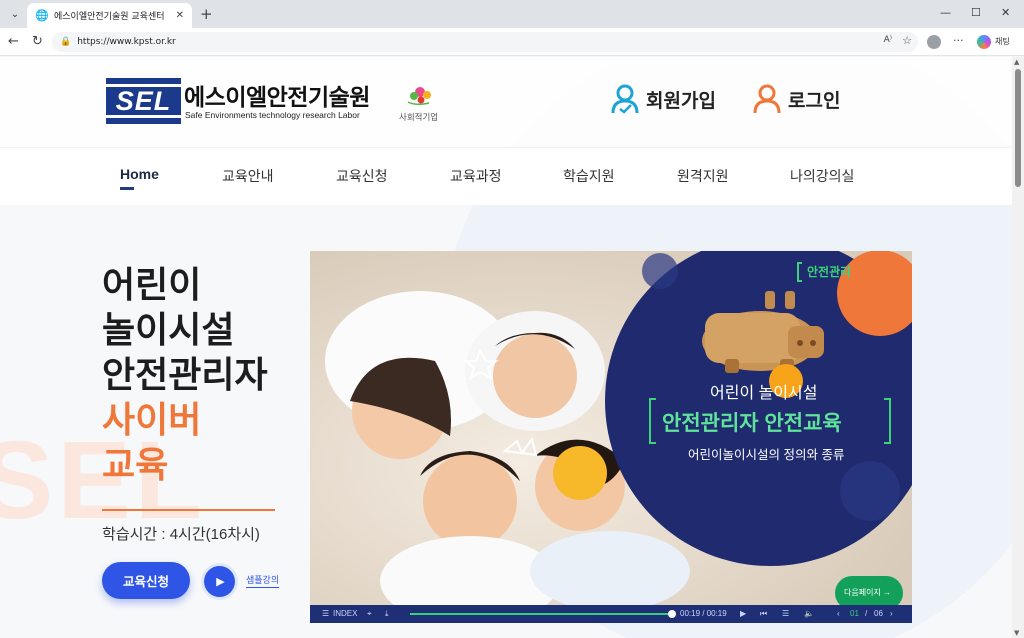 Image resolution: width=1024 pixels, height=638 pixels. I want to click on nav-item-label: 원격지원, so click(703, 176).